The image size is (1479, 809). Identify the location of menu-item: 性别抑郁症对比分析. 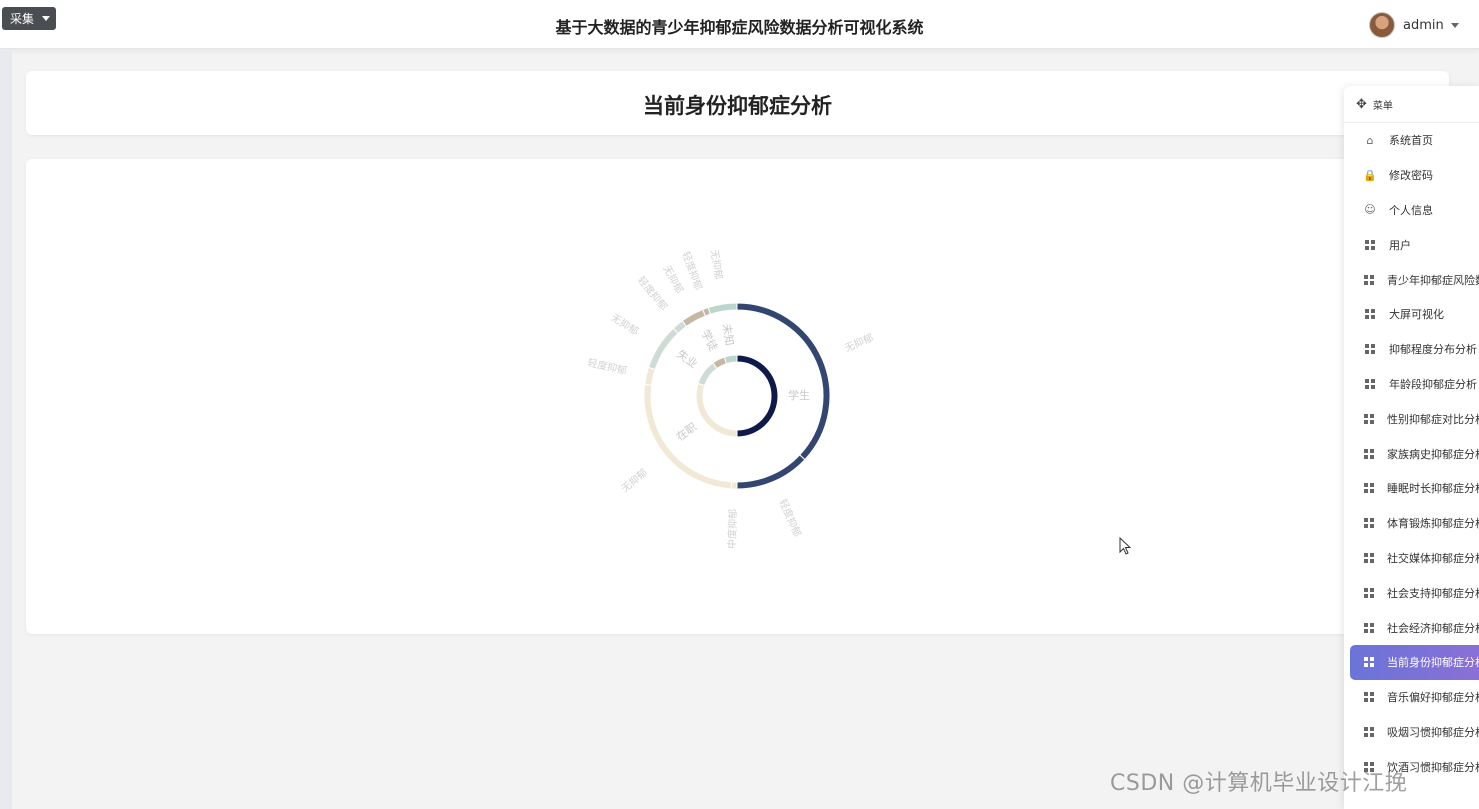
(1411, 418).